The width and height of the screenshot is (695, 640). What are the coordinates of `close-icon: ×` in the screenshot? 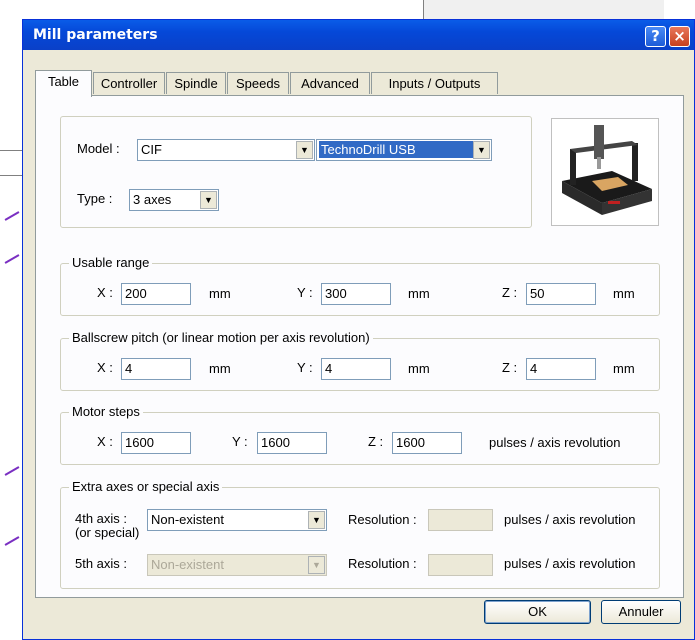 It's located at (679, 36).